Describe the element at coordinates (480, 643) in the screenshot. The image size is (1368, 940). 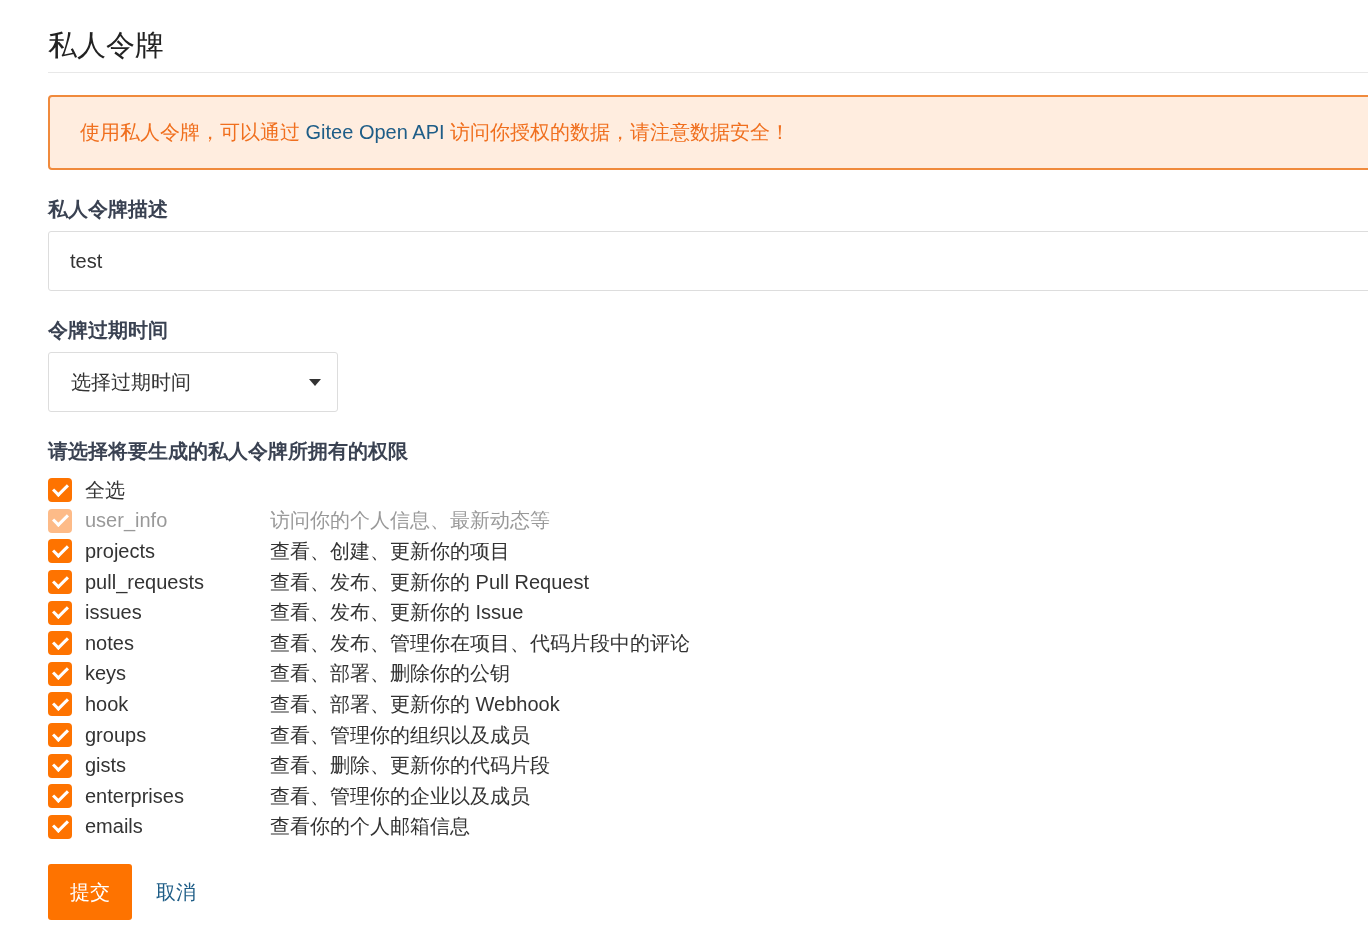
I see `permission-description: 查看、发布、管理你在项目、代码片段中的评论` at that location.